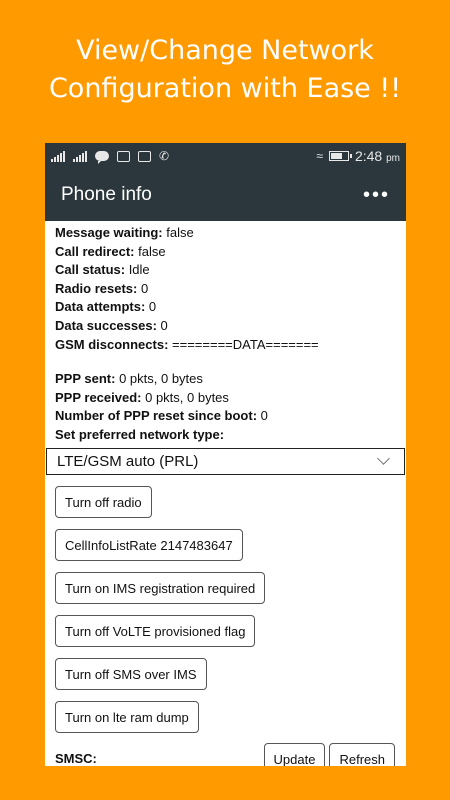 This screenshot has width=450, height=800. I want to click on page-title: Phone info, so click(106, 194).